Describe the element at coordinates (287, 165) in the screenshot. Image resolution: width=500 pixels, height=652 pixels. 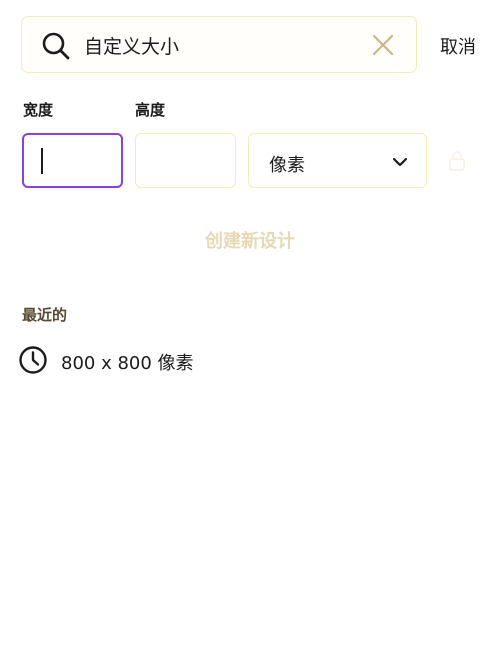
I see `unit-selected-label: 像素` at that location.